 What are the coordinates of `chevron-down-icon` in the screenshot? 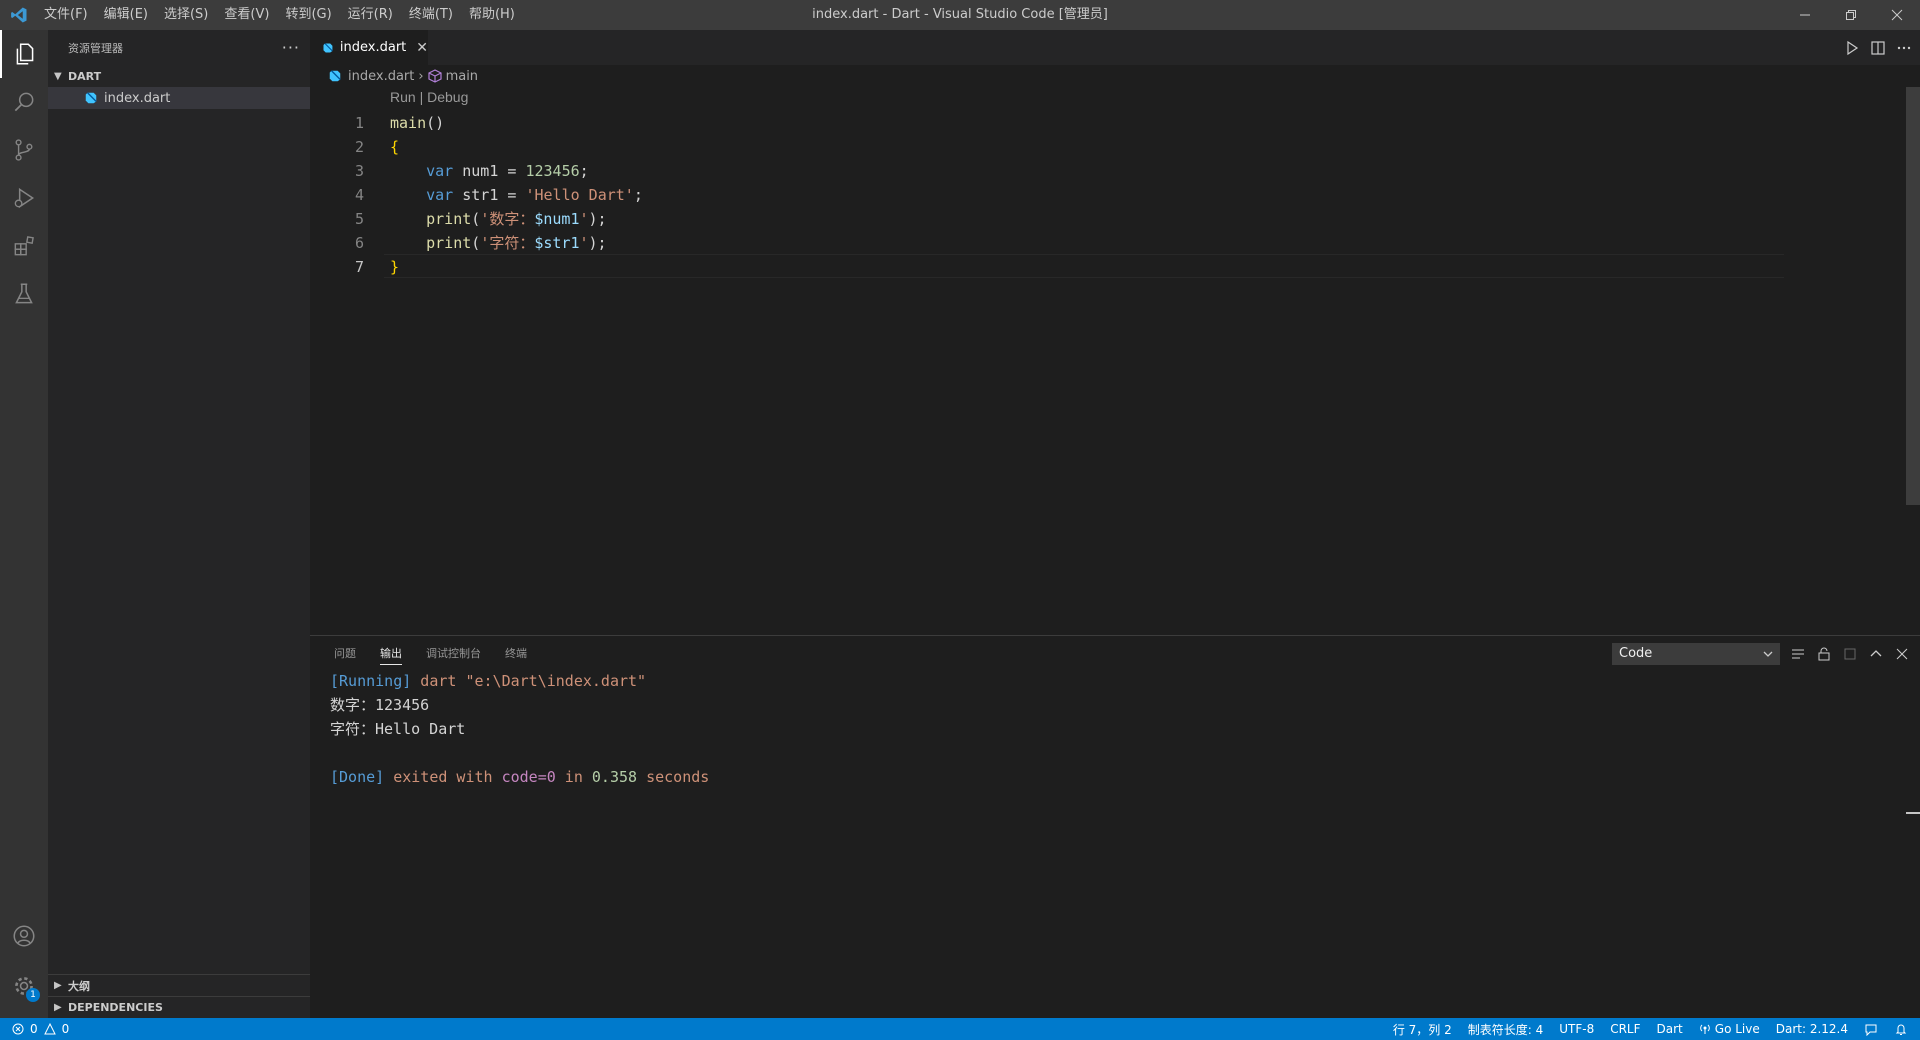 It's located at (1768, 654).